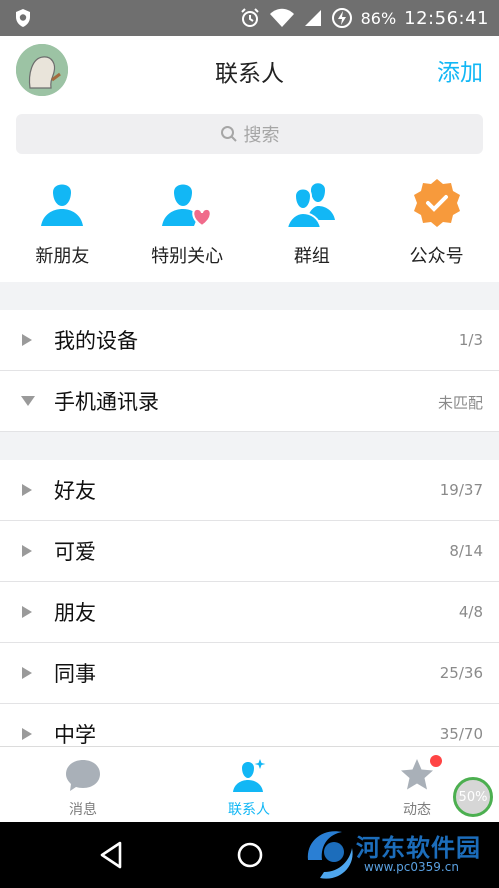 Image resolution: width=499 pixels, height=888 pixels. Describe the element at coordinates (249, 810) in the screenshot. I see `tab-label: 联系人` at that location.